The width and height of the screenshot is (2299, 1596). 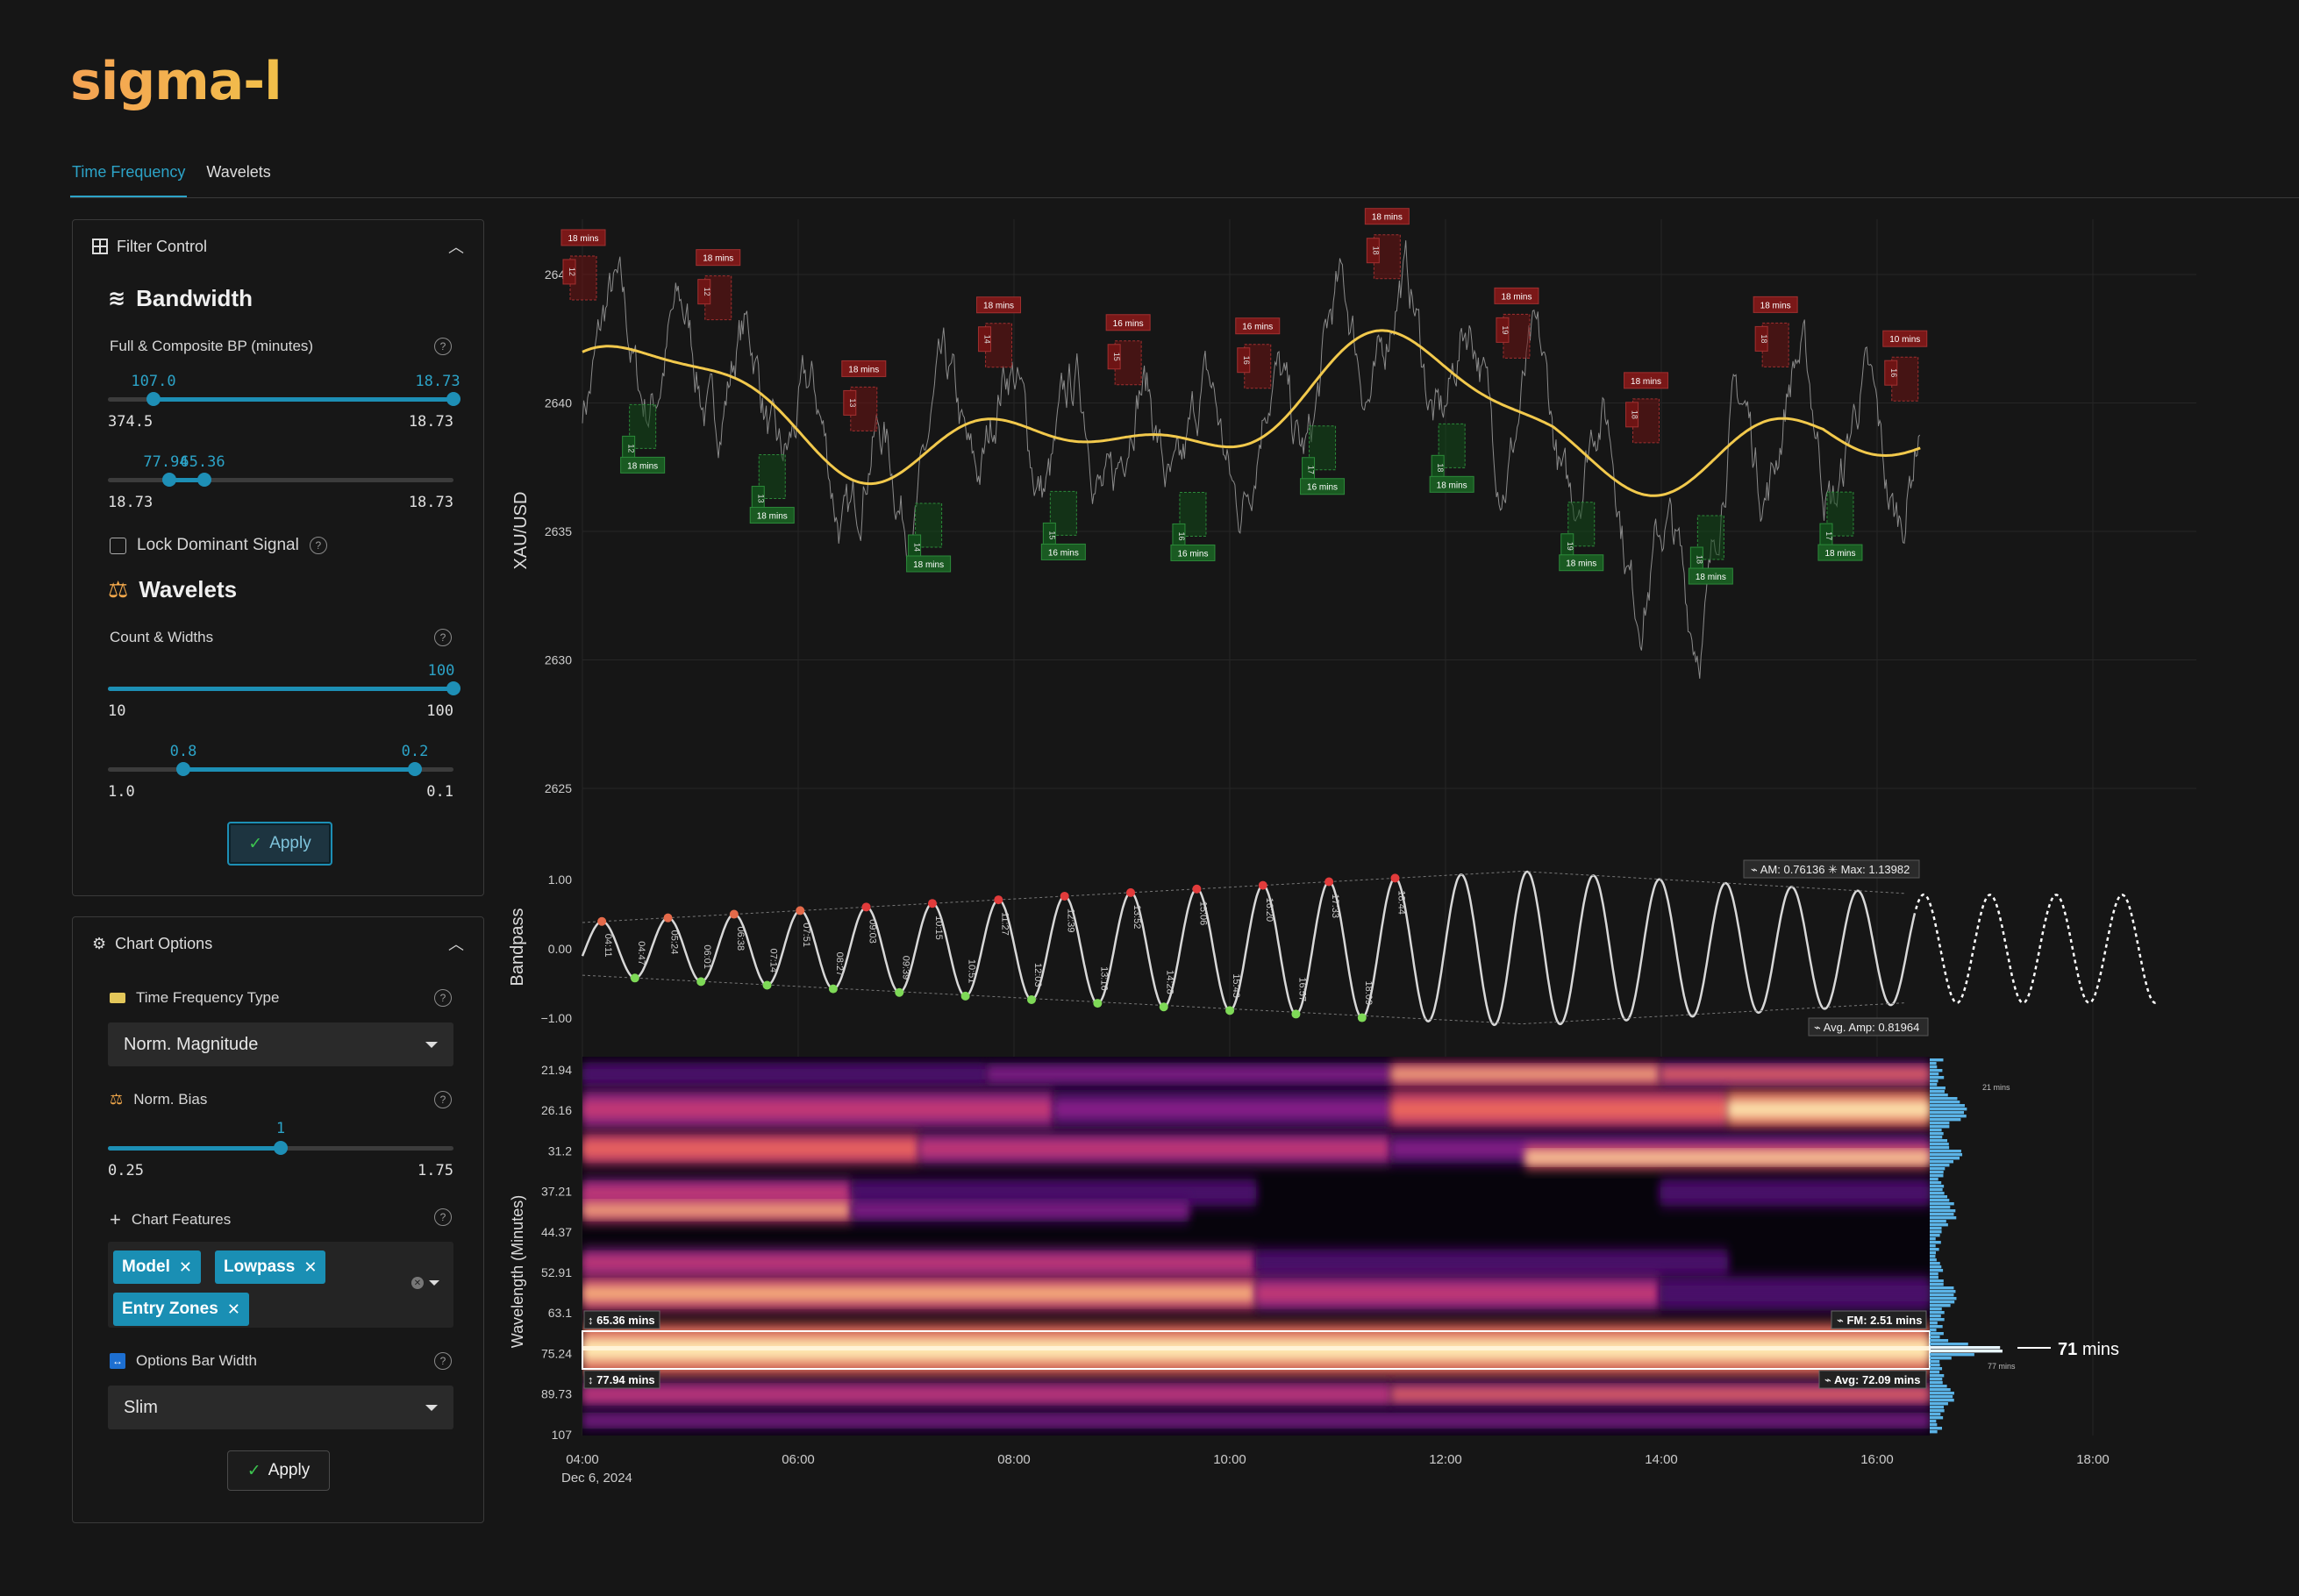 What do you see at coordinates (987, 339) in the screenshot?
I see `zone-number: 14` at bounding box center [987, 339].